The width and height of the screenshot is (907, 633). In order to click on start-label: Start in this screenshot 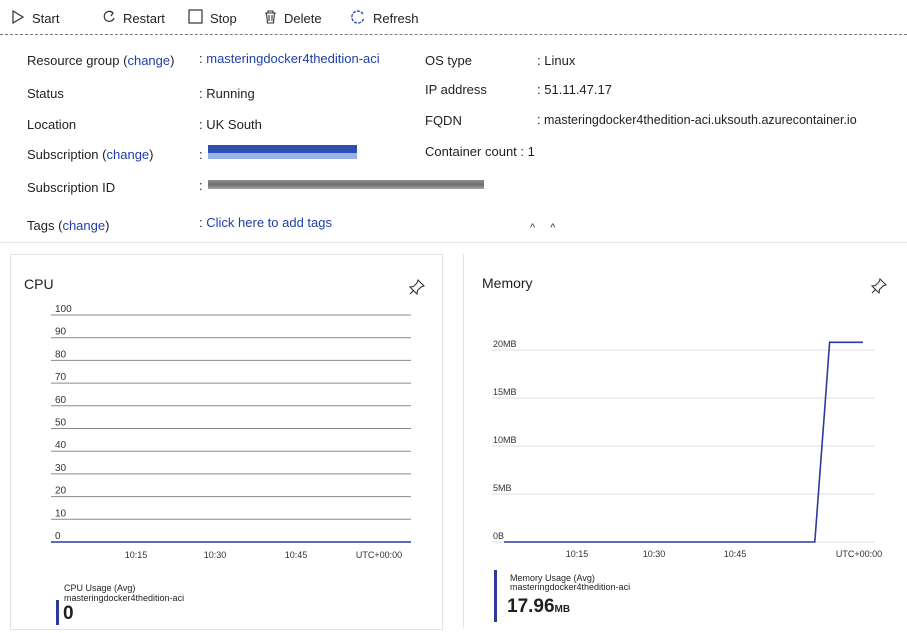, I will do `click(46, 18)`.